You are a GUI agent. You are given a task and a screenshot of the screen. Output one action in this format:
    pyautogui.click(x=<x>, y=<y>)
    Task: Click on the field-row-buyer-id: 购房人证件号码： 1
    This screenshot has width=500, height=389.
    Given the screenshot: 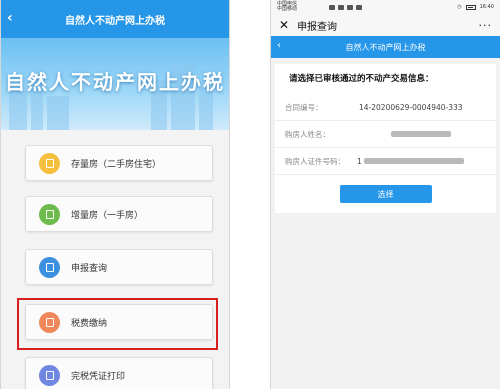 What is the action you would take?
    pyautogui.click(x=385, y=161)
    